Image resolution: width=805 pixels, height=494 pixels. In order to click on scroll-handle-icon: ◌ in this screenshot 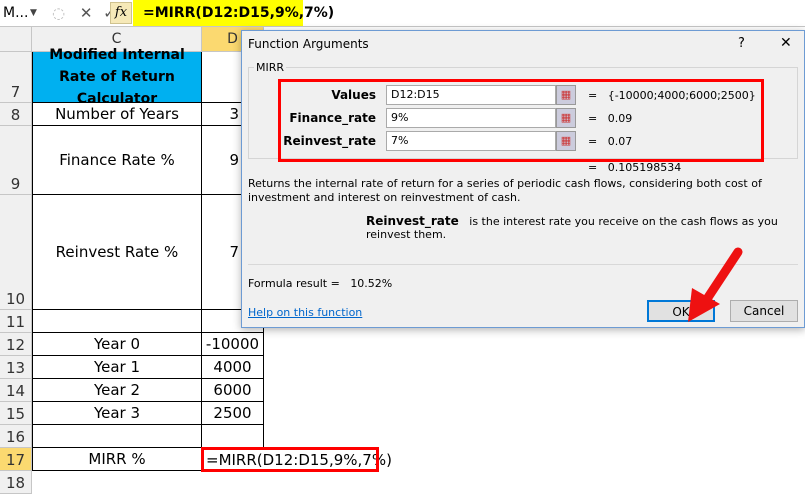, I will do `click(59, 13)`.